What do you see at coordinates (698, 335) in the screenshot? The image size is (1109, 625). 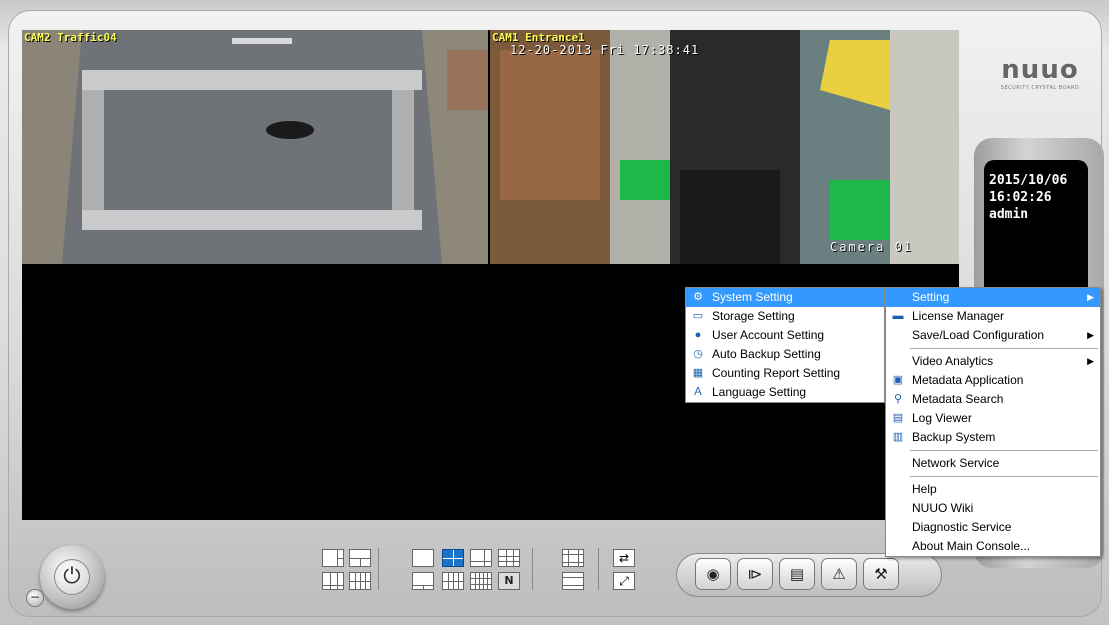 I see `user-icon: ●` at bounding box center [698, 335].